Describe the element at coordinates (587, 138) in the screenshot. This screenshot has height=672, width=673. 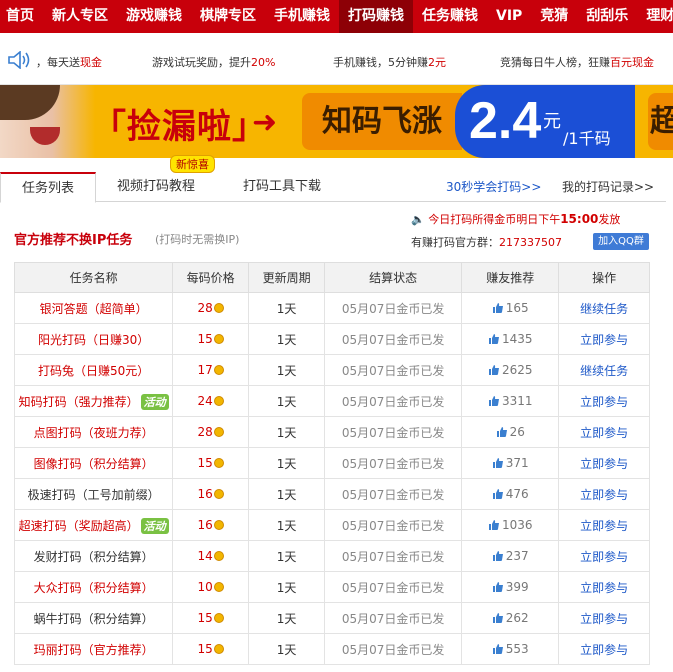
I see `banner-price-per: /1千码` at that location.